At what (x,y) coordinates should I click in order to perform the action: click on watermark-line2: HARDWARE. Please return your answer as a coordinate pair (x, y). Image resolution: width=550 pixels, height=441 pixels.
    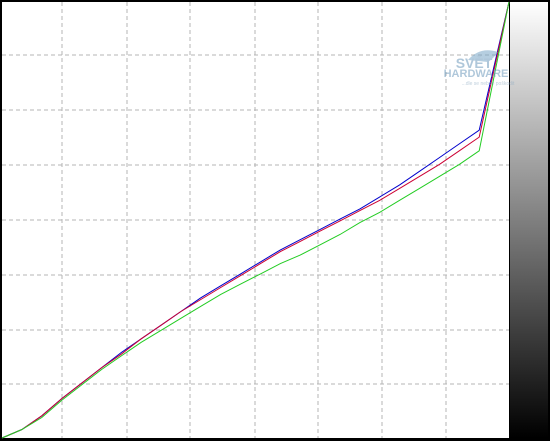
    Looking at the image, I should click on (476, 74).